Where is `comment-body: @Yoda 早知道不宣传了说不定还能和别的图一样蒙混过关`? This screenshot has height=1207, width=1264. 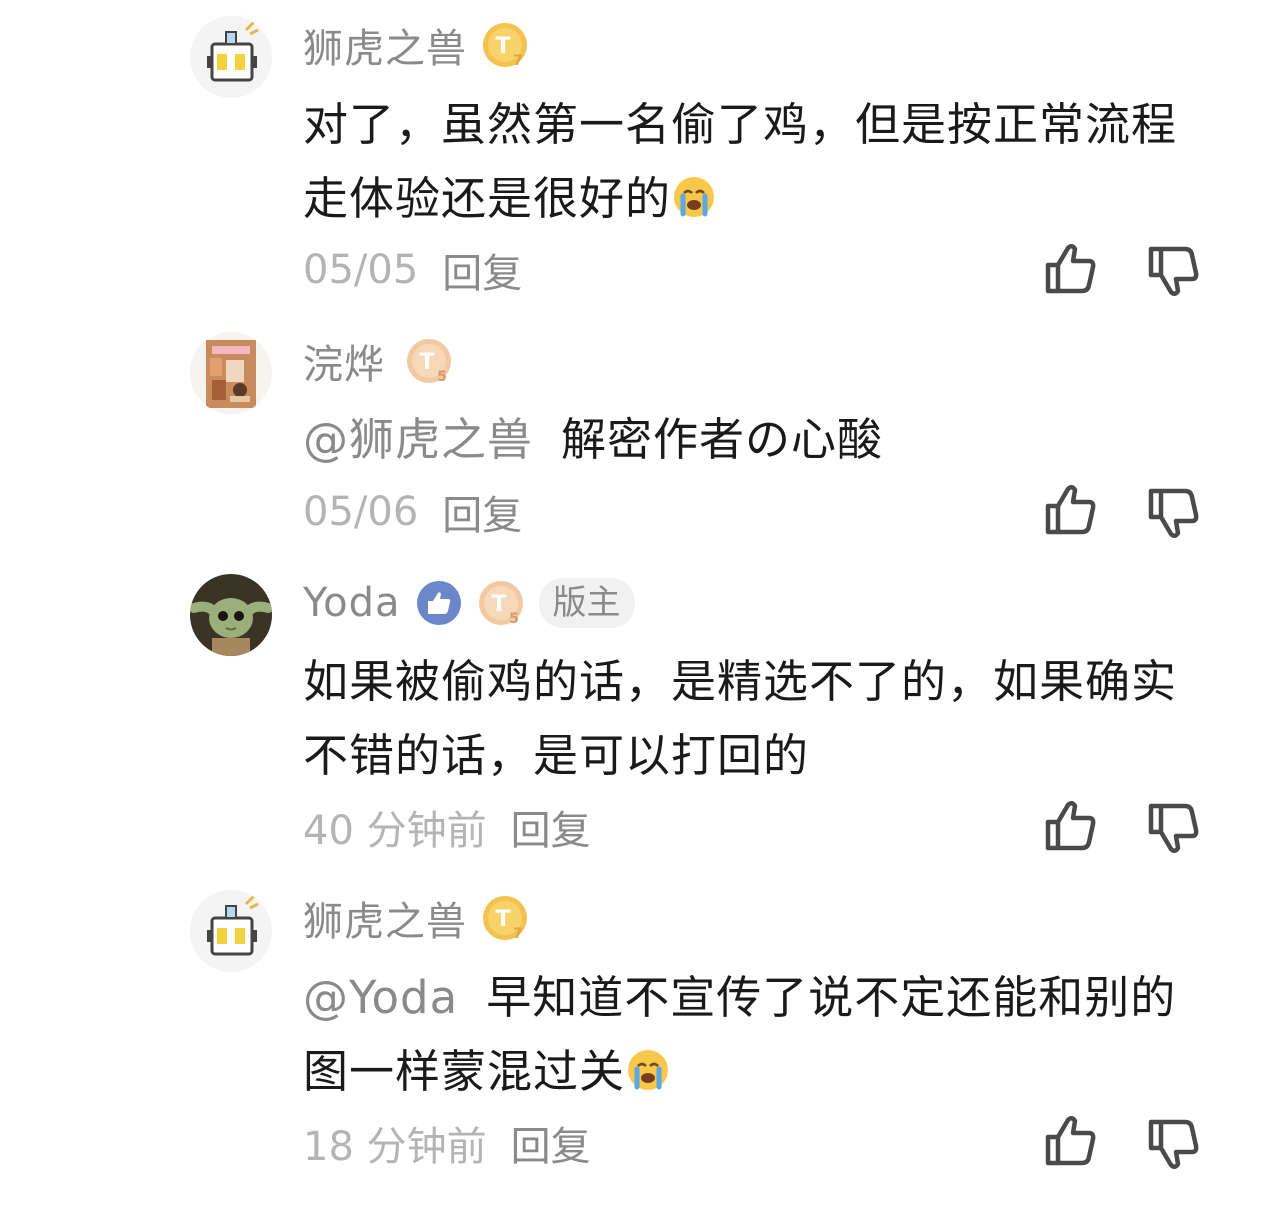
comment-body: @Yoda 早知道不宣传了说不定还能和别的图一样蒙混过关 is located at coordinates (753, 1035).